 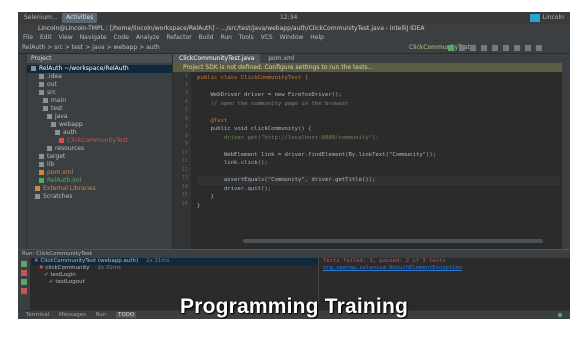 I want to click on horizontal-scrollbar, so click(x=393, y=241).